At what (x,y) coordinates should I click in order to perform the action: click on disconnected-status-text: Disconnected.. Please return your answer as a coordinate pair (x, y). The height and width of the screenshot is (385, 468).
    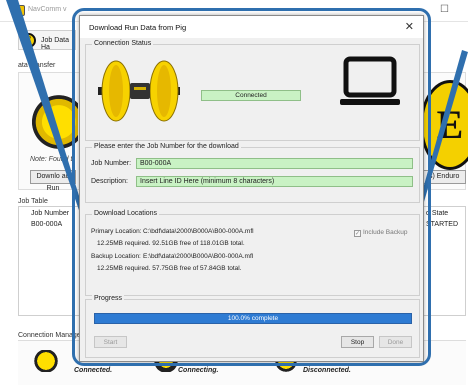
    Looking at the image, I should click on (327, 370).